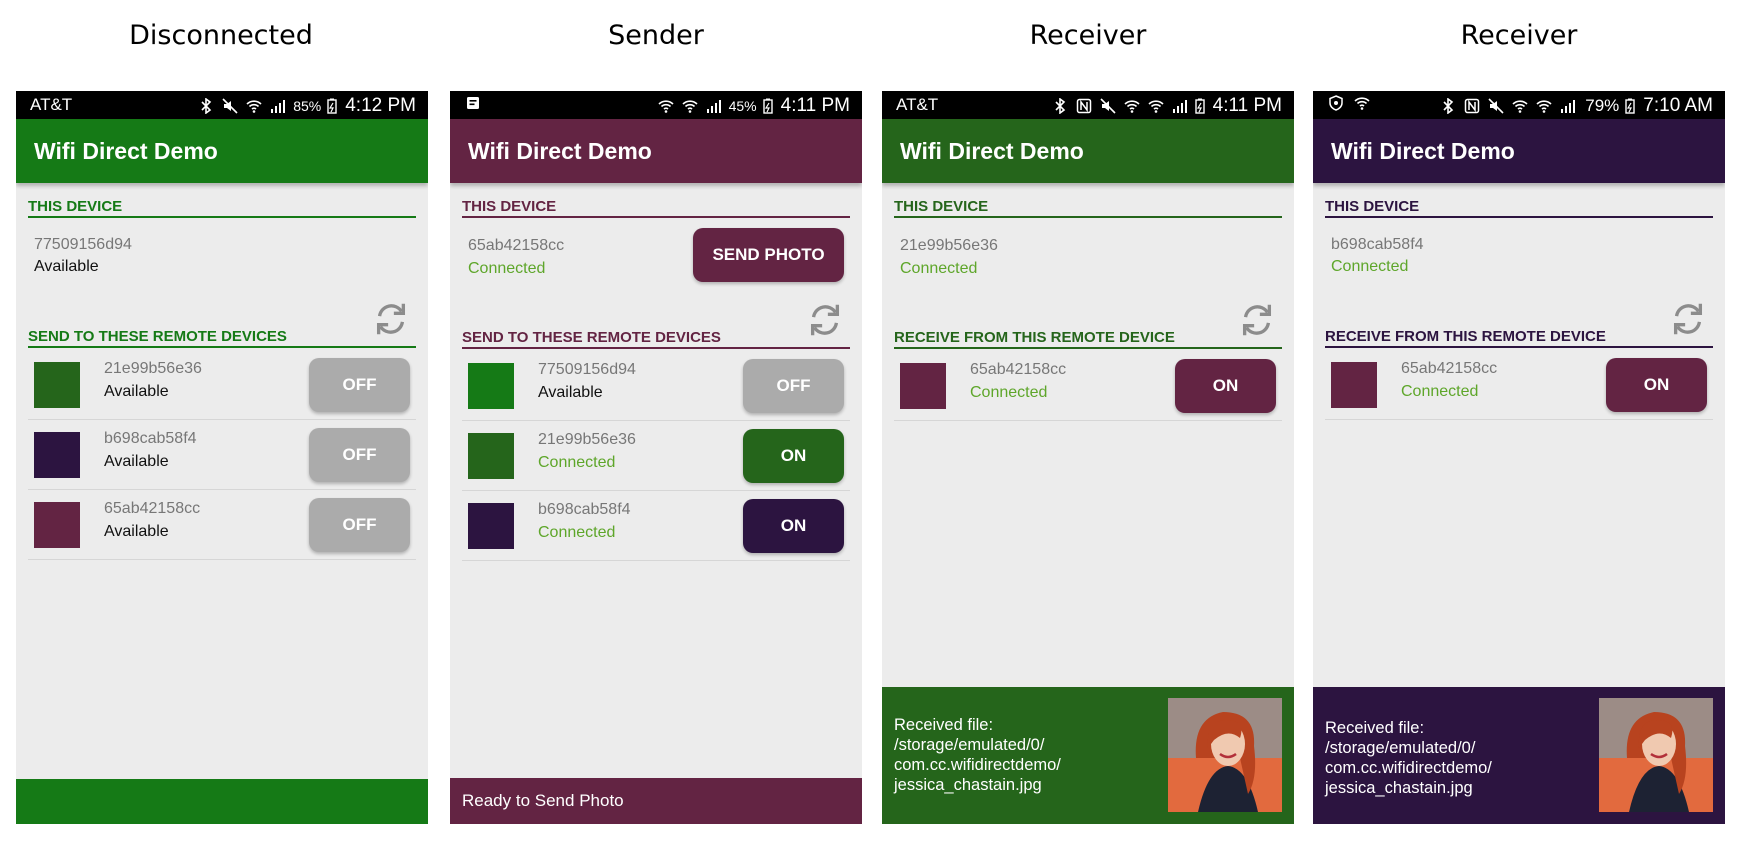 This screenshot has width=1743, height=842. Describe the element at coordinates (222, 455) in the screenshot. I see `list-item: b698cab58f4 Available OFF` at that location.